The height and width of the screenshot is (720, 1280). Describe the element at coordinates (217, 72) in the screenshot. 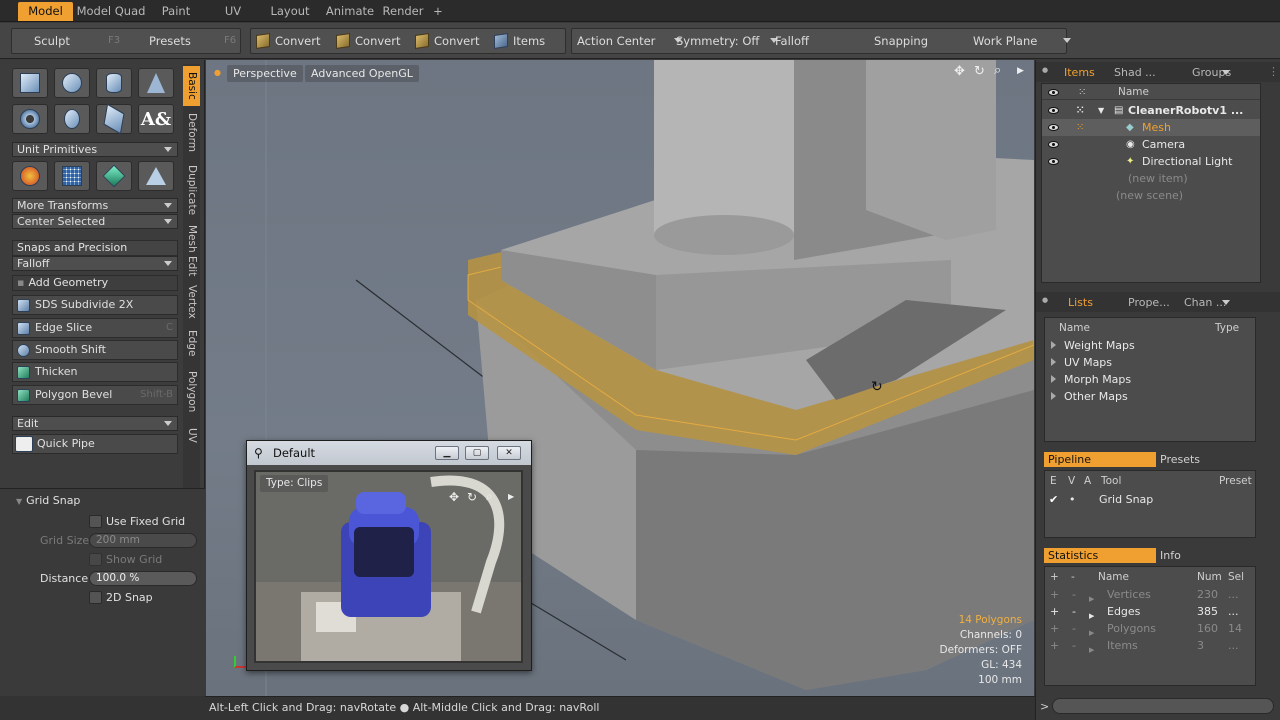

I see `viewport-menu-icon: ●` at that location.